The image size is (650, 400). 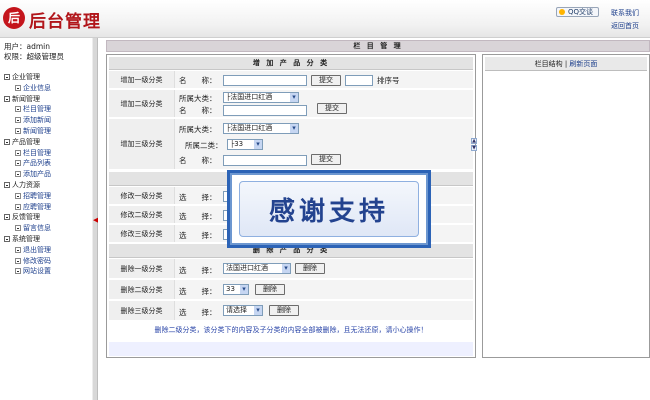 I want to click on delete-level2-row: 删除二级分类 选 择： 33 删除, so click(x=291, y=290).